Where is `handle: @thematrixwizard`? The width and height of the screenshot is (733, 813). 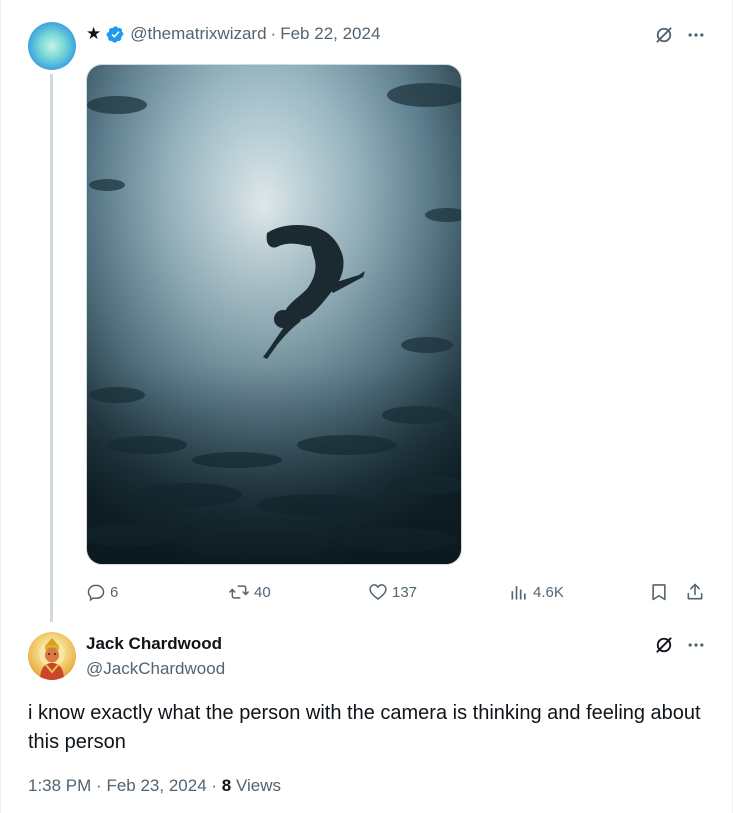
handle: @thematrixwizard is located at coordinates (198, 34).